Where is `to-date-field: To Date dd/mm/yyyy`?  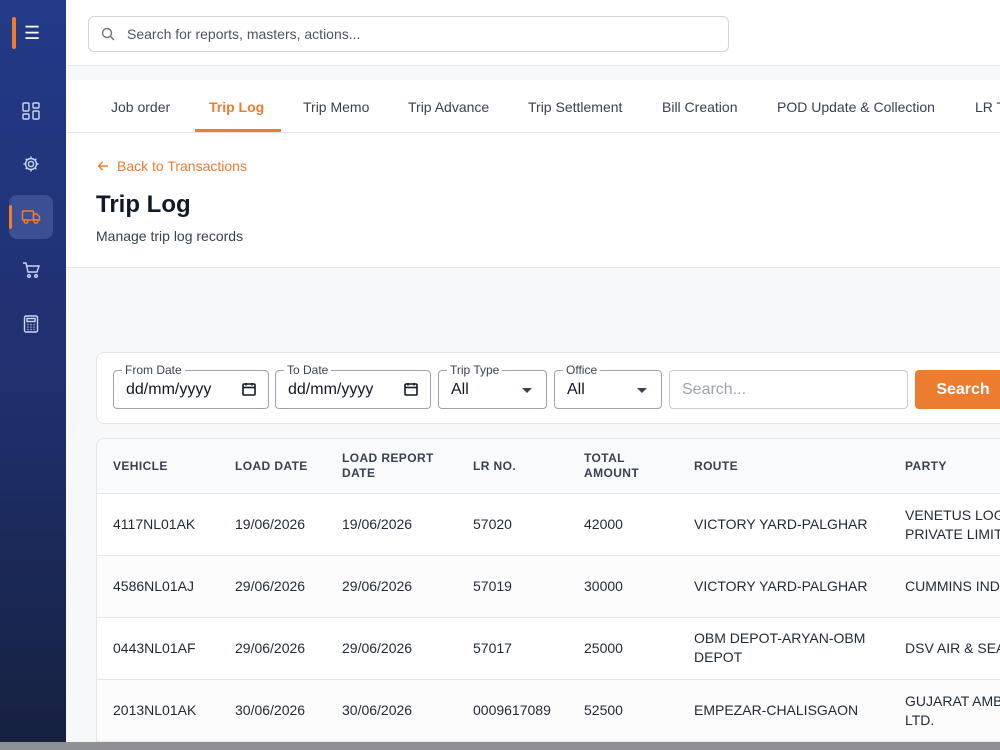
to-date-field: To Date dd/mm/yyyy is located at coordinates (353, 386).